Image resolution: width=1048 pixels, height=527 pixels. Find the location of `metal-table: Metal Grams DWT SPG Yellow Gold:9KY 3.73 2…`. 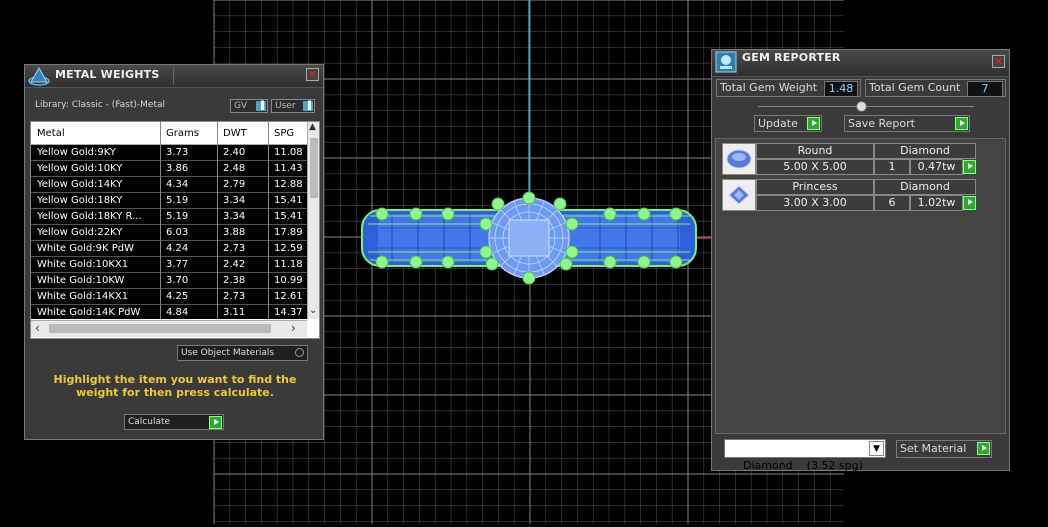

metal-table: Metal Grams DWT SPG Yellow Gold:9KY 3.73 2… is located at coordinates (175, 230).